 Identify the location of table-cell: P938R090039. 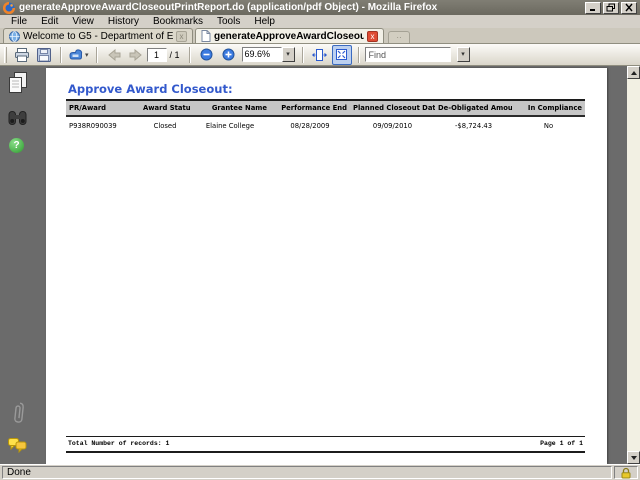
(93, 126).